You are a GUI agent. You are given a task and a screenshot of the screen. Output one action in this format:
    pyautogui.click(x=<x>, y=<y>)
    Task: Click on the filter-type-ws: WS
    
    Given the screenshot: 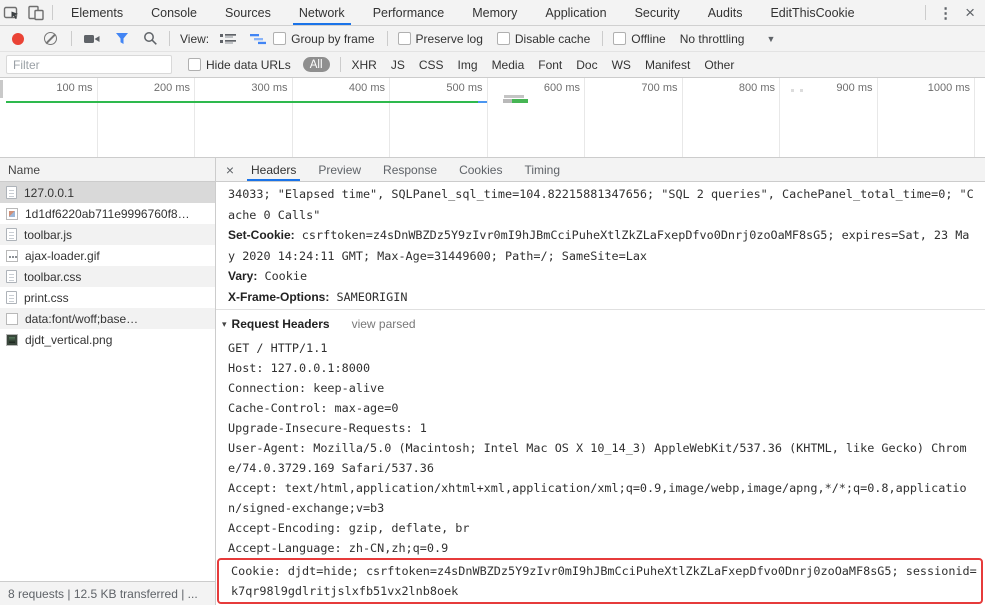 What is the action you would take?
    pyautogui.click(x=621, y=65)
    